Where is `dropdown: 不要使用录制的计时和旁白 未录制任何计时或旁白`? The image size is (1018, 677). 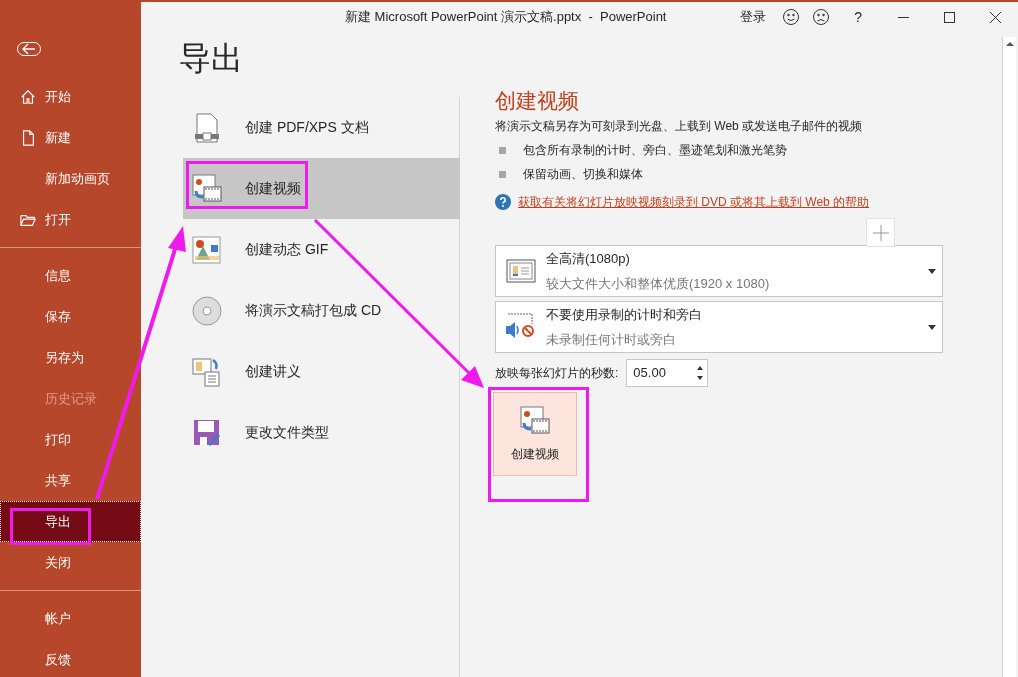 dropdown: 不要使用录制的计时和旁白 未录制任何计时或旁白 is located at coordinates (719, 327).